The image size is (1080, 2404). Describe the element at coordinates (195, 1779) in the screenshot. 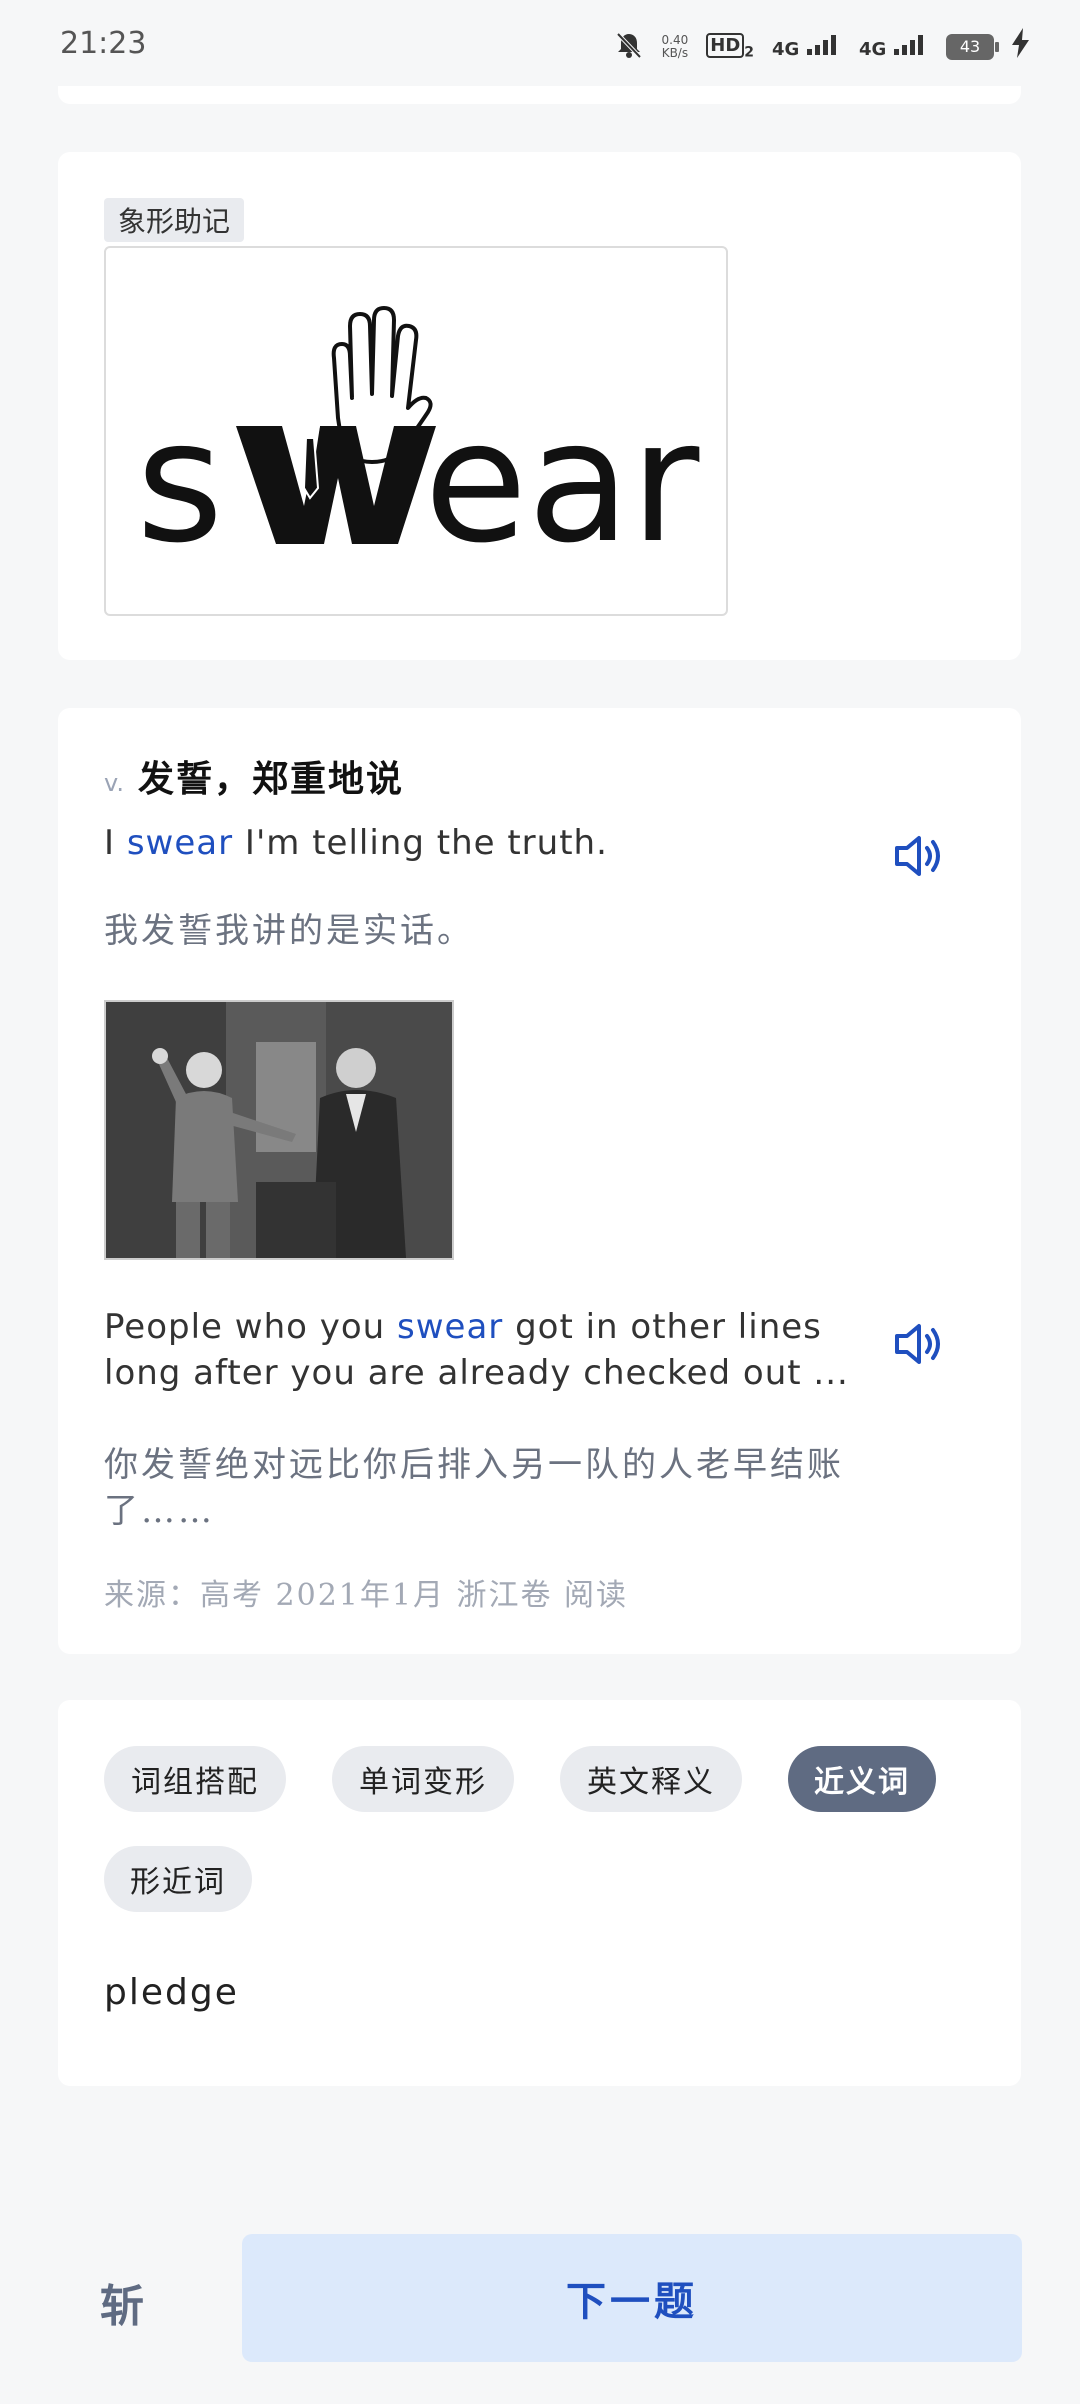

I see `tab-phrase-collocation: 词组搭配` at that location.